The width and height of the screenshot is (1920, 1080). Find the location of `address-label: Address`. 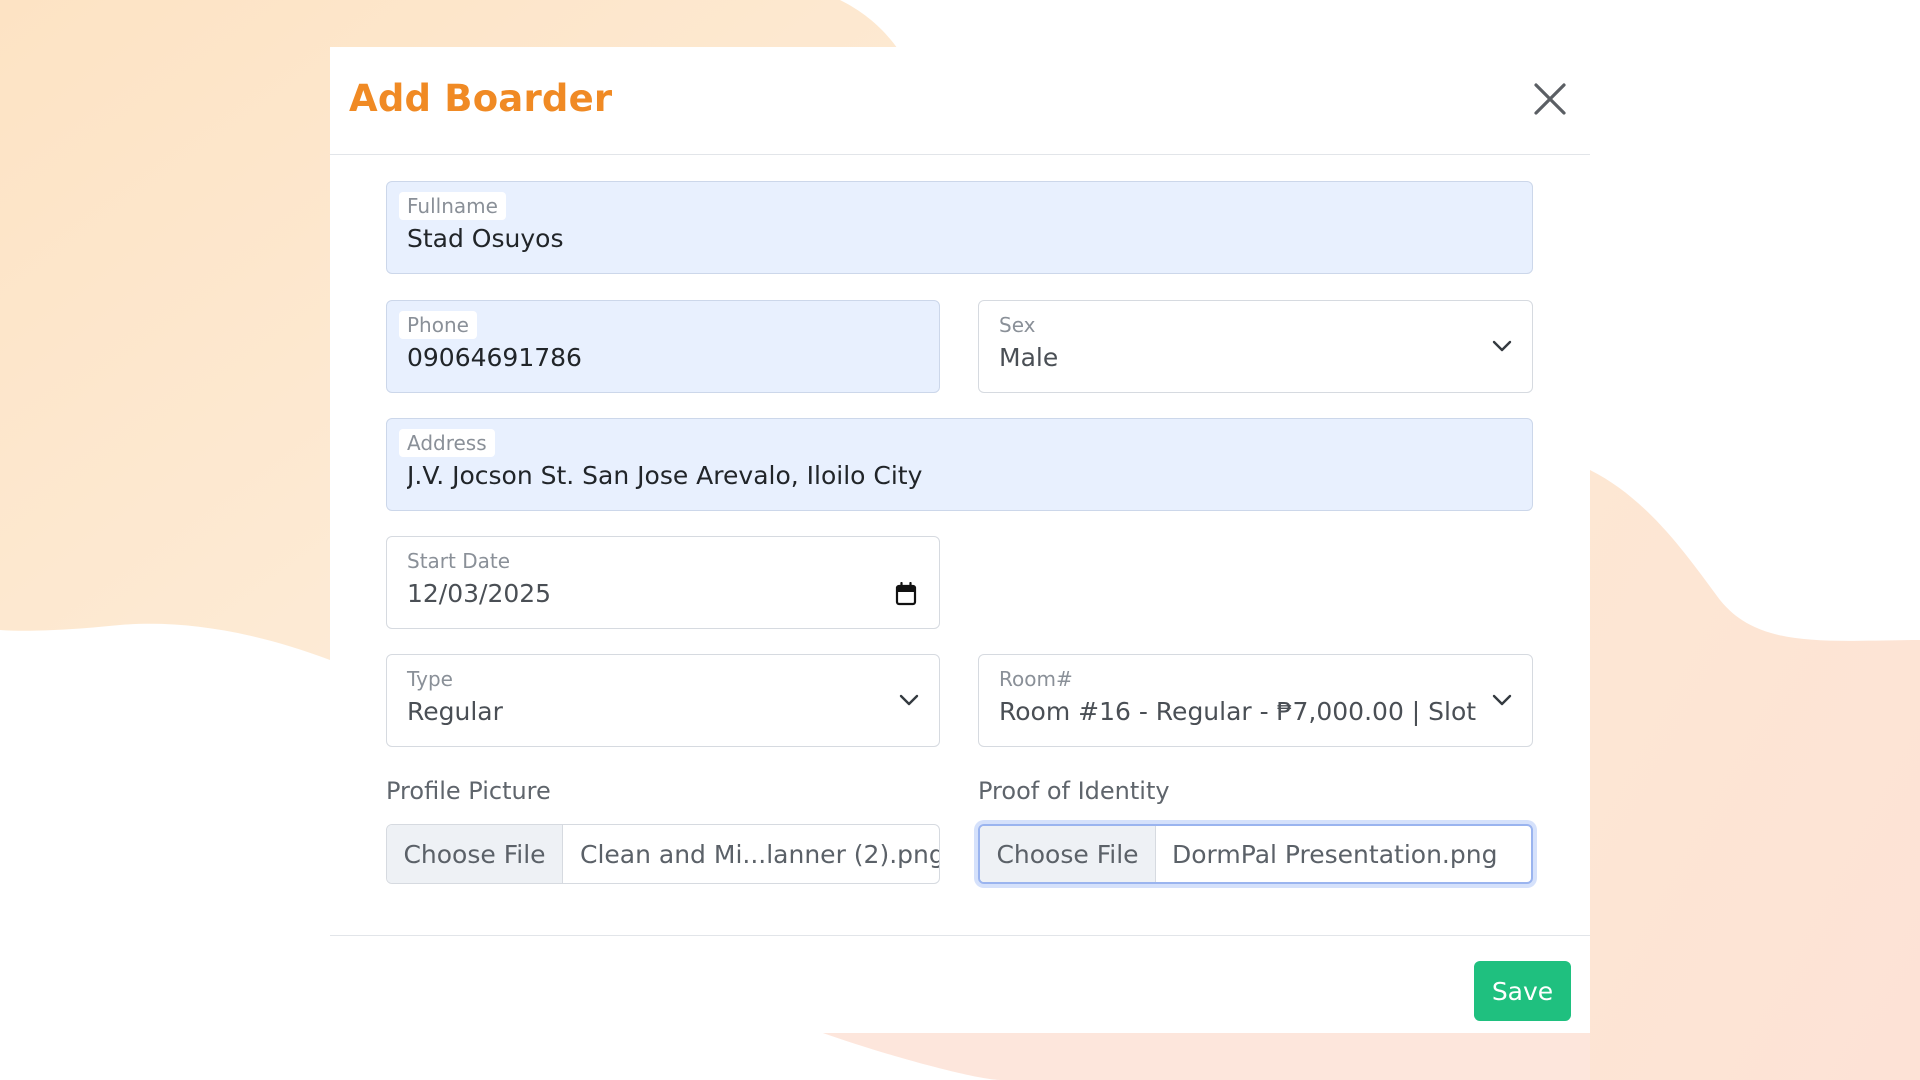

address-label: Address is located at coordinates (447, 443).